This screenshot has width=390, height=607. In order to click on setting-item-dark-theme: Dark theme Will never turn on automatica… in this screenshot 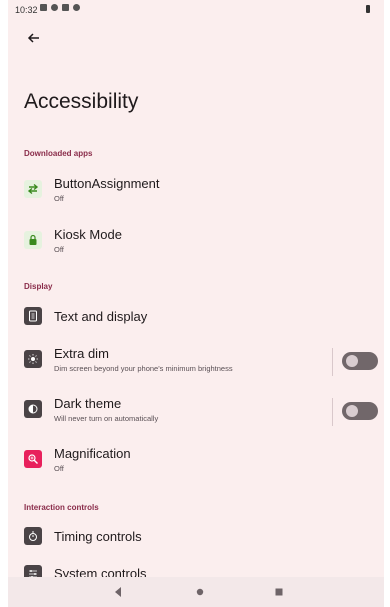, I will do `click(196, 412)`.